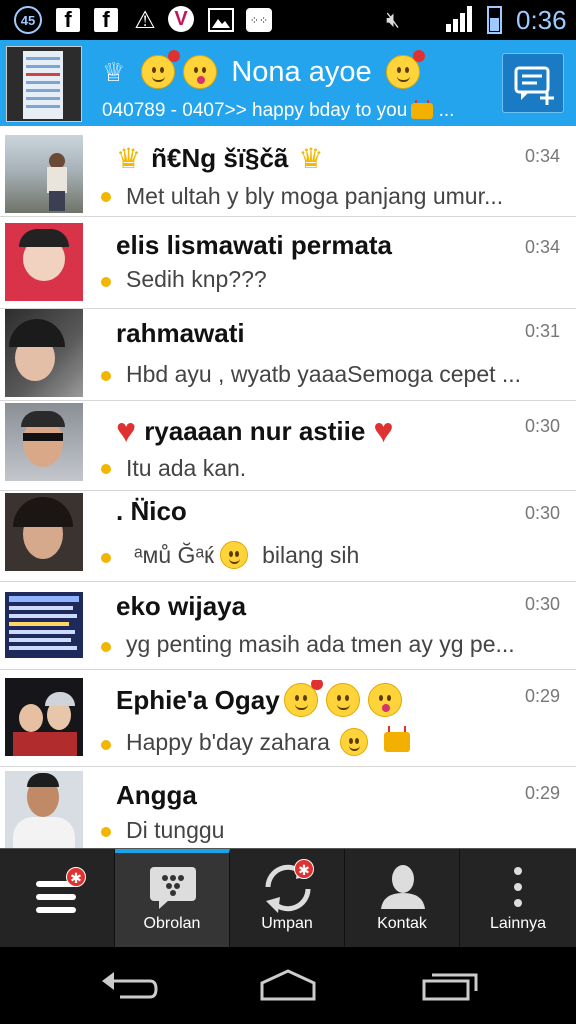 This screenshot has height=1024, width=576. Describe the element at coordinates (145, 20) in the screenshot. I see `warning-icon: ⚠` at that location.